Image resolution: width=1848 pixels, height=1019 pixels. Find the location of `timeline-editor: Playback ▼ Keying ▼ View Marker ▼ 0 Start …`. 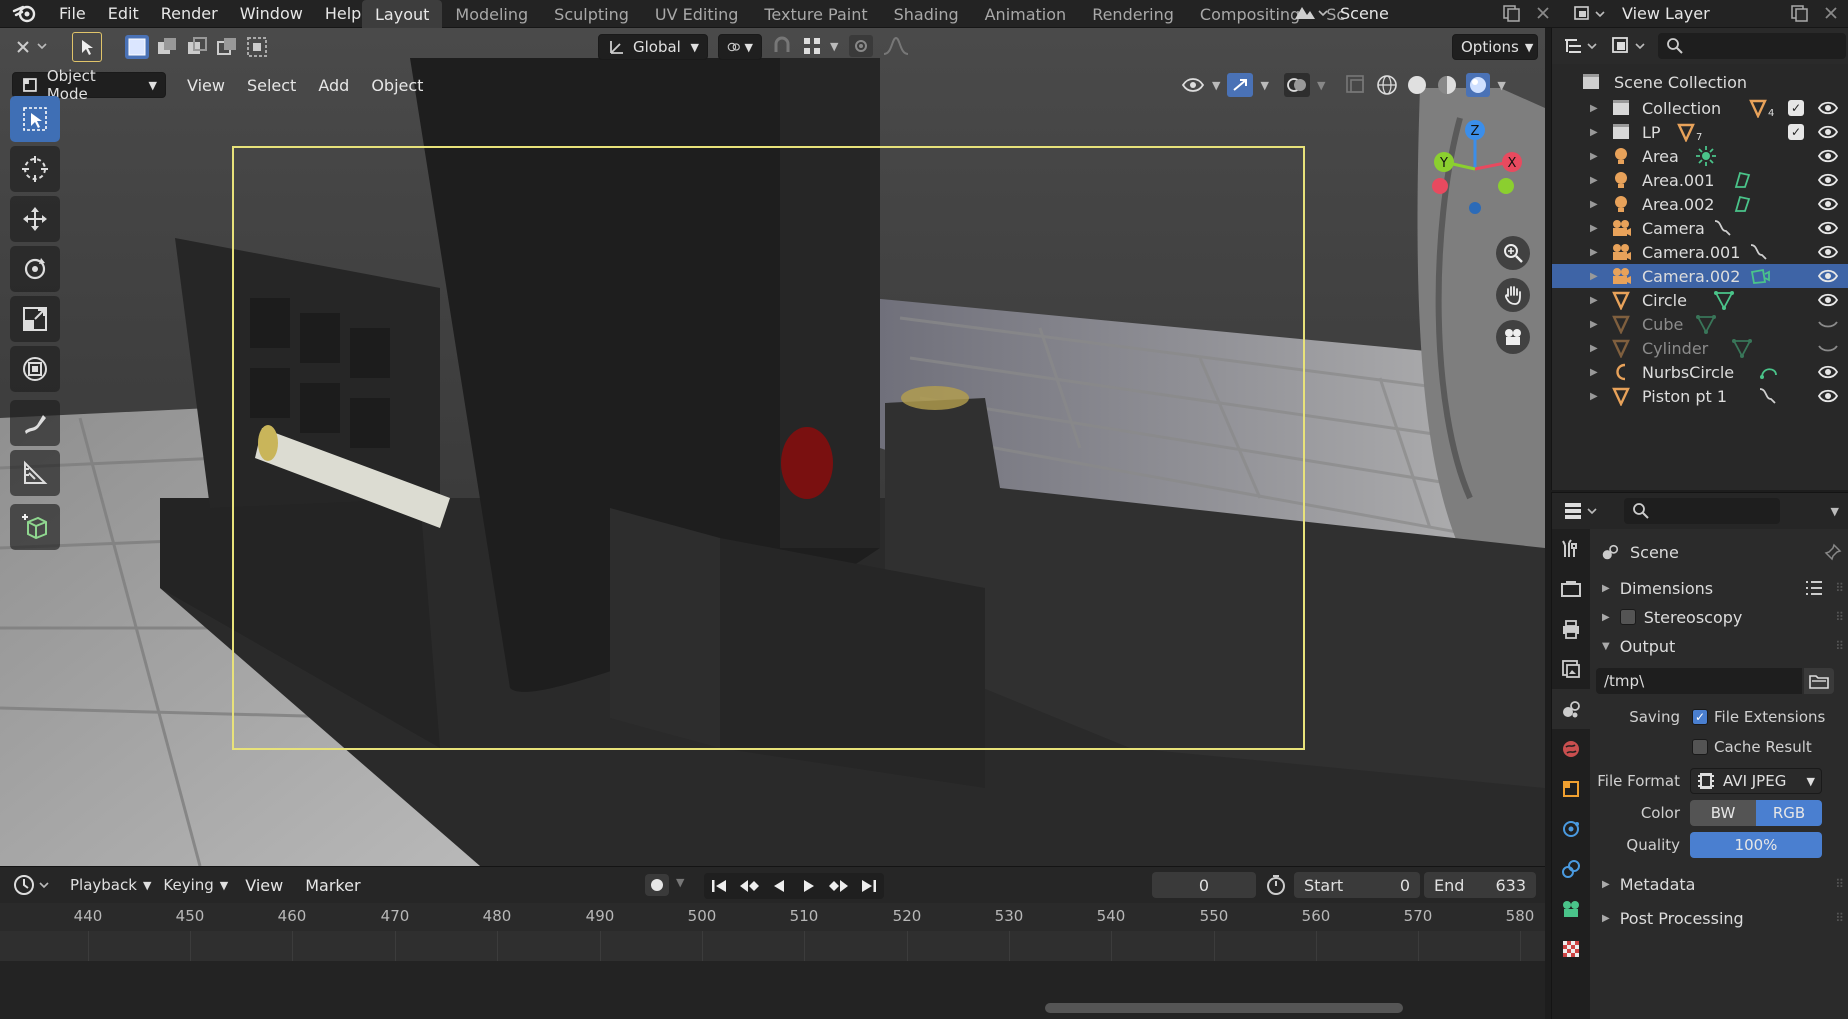

timeline-editor: Playback ▼ Keying ▼ View Marker ▼ 0 Start … is located at coordinates (772, 942).